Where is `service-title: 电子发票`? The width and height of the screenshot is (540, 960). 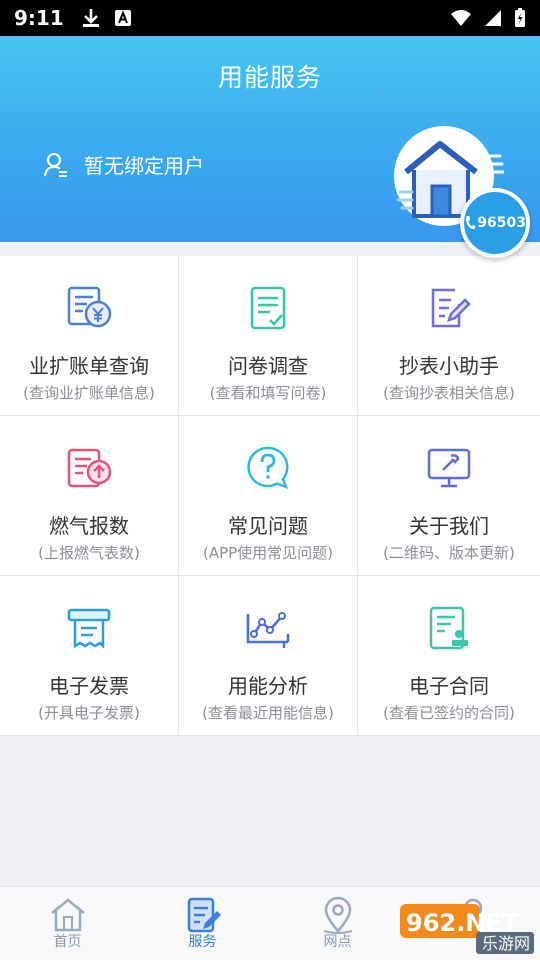 service-title: 电子发票 is located at coordinates (89, 686).